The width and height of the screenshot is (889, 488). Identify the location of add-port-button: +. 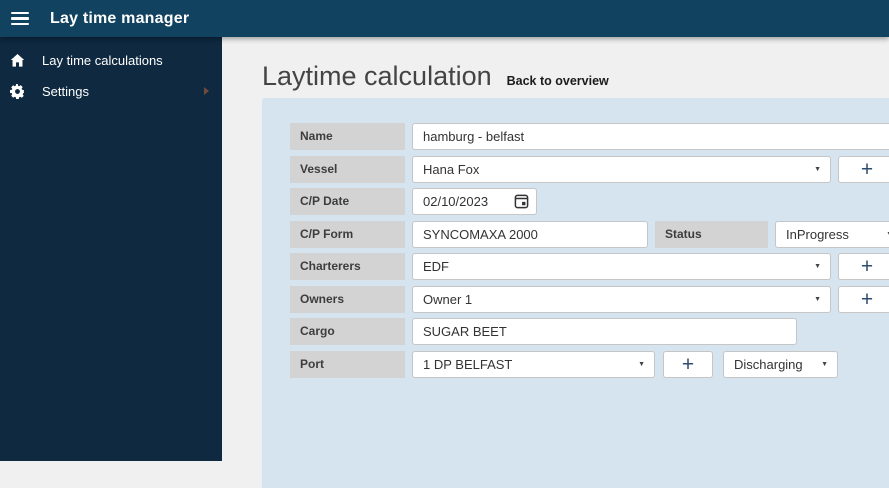
(688, 364).